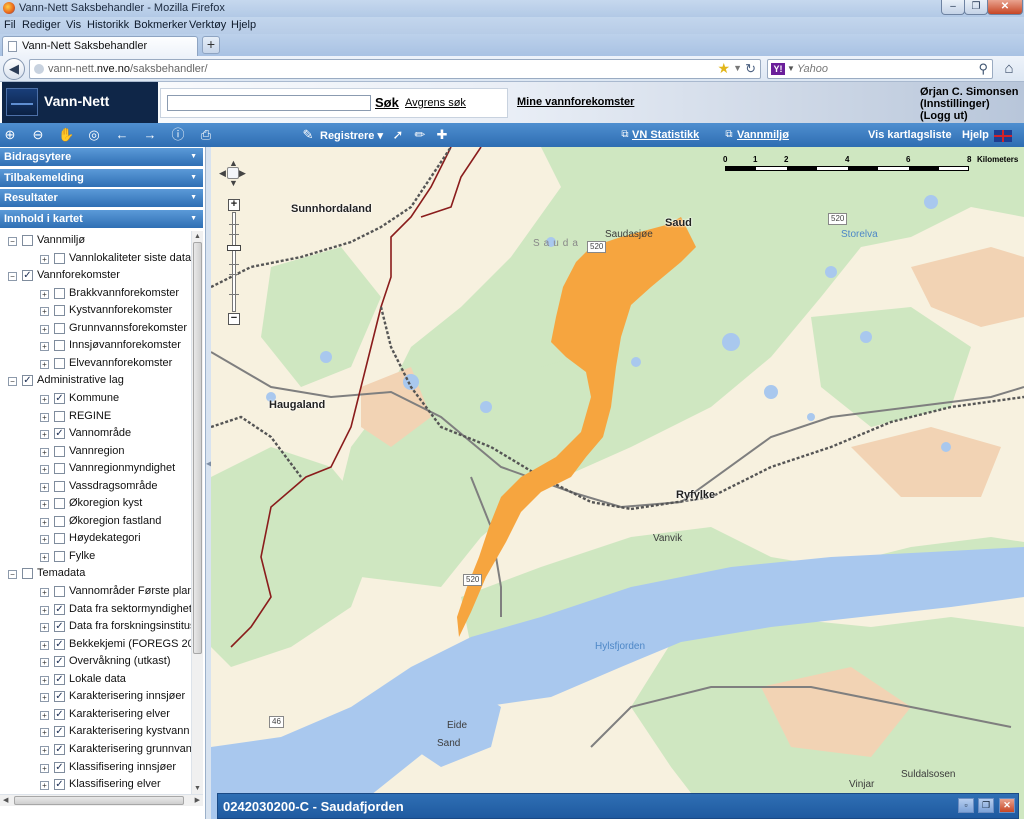 This screenshot has height=819, width=1024. Describe the element at coordinates (101, 198) in the screenshot. I see `panel-resultater: Resultater ▼` at that location.